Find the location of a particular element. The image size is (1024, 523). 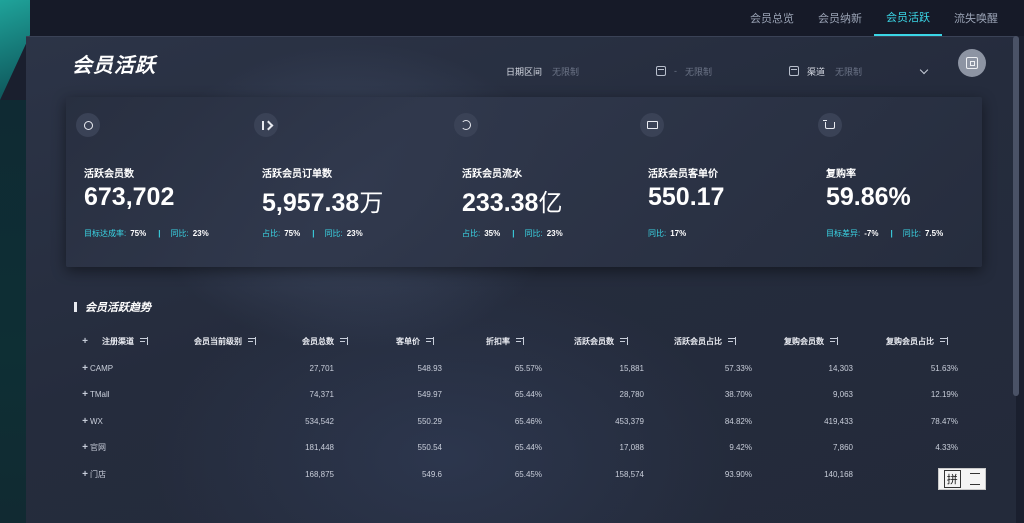

col-header-active: 活跃会员数 is located at coordinates (601, 341).